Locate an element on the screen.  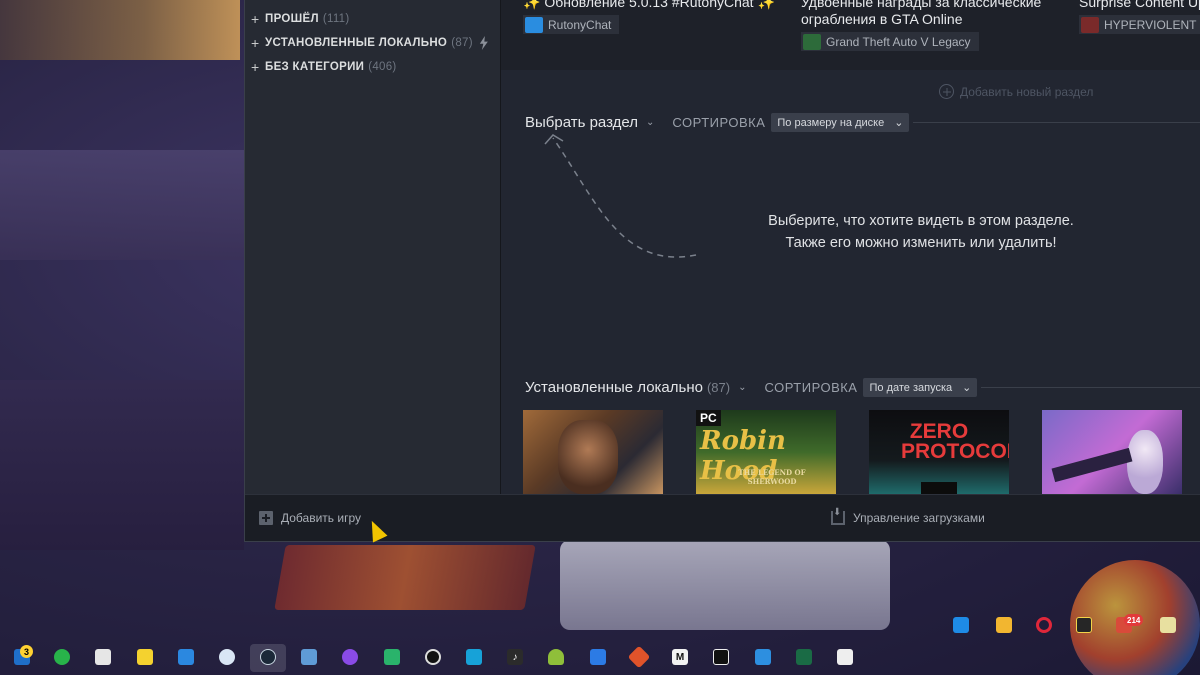
gta-v-icon is located at coordinates (812, 41).